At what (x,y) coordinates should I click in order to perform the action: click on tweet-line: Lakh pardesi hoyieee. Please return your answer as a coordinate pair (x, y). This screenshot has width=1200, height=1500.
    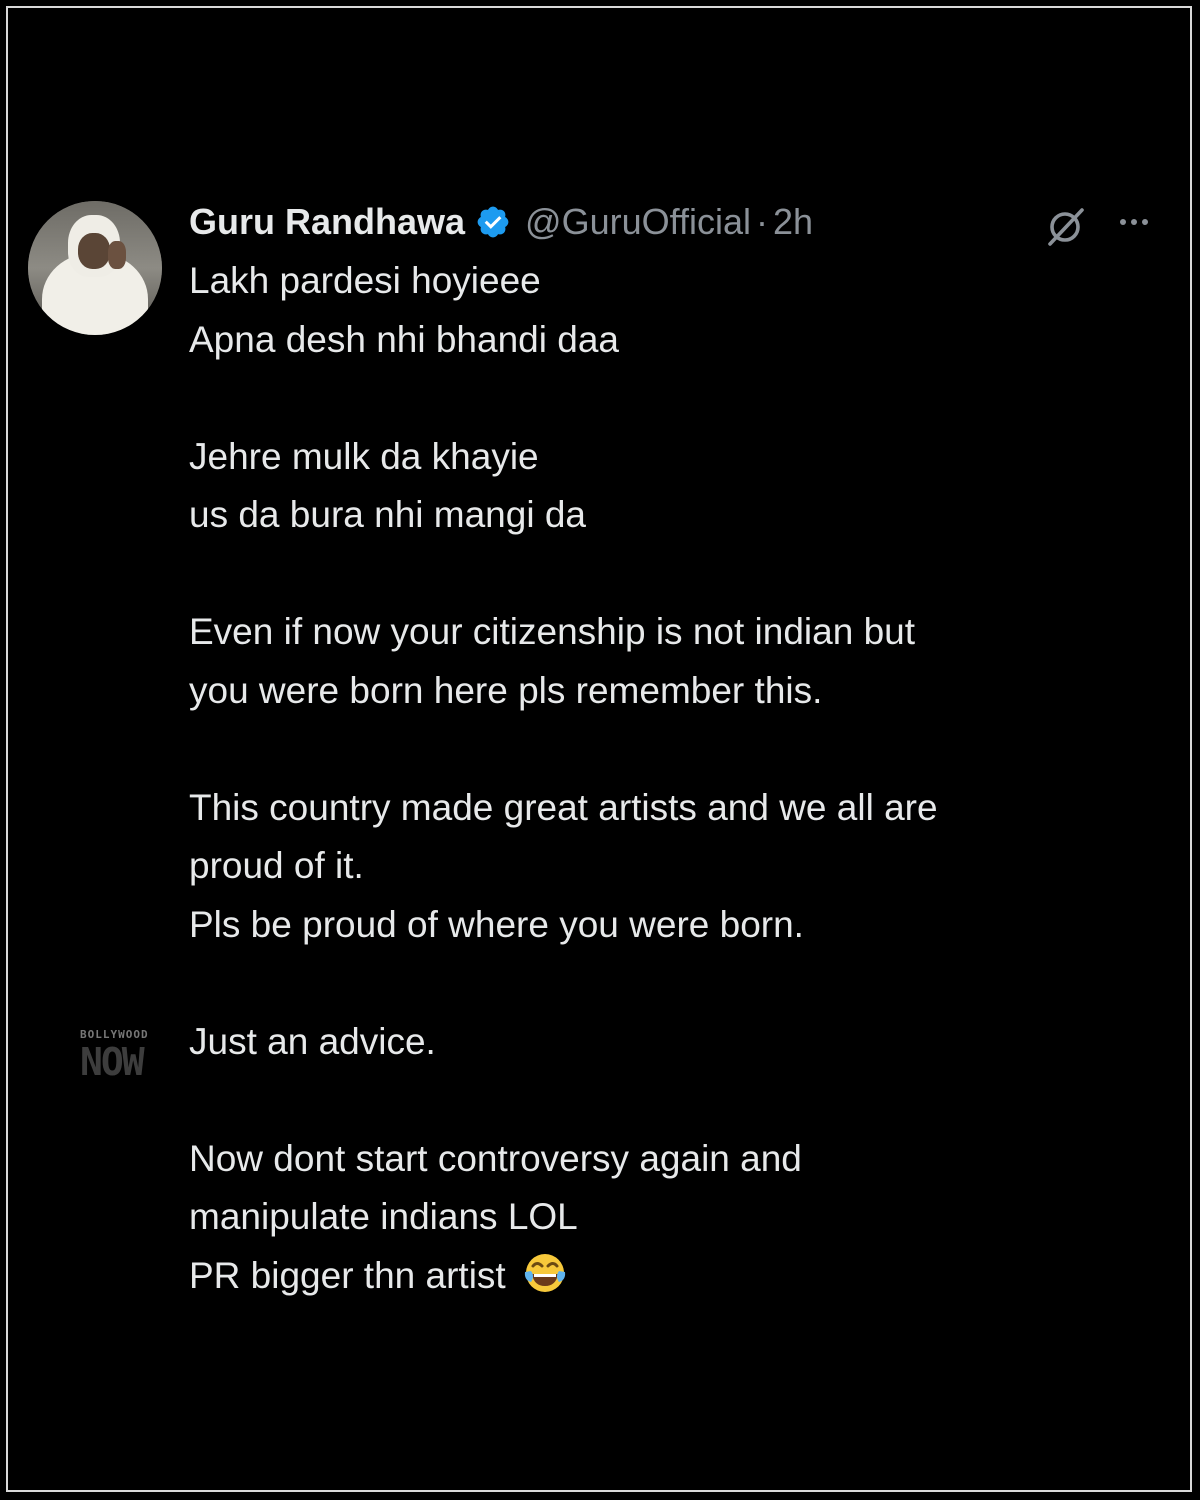
    Looking at the image, I should click on (365, 280).